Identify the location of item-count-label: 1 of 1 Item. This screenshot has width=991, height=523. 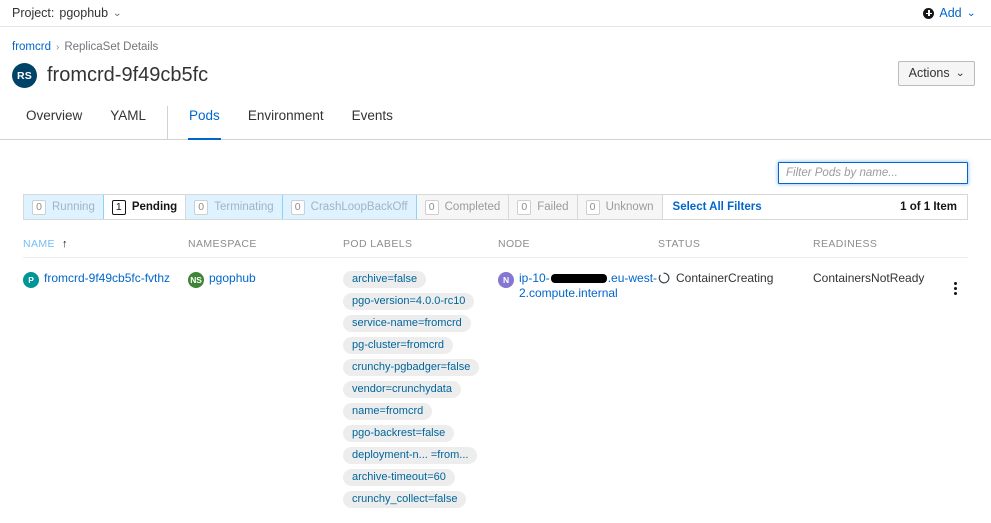
(928, 207).